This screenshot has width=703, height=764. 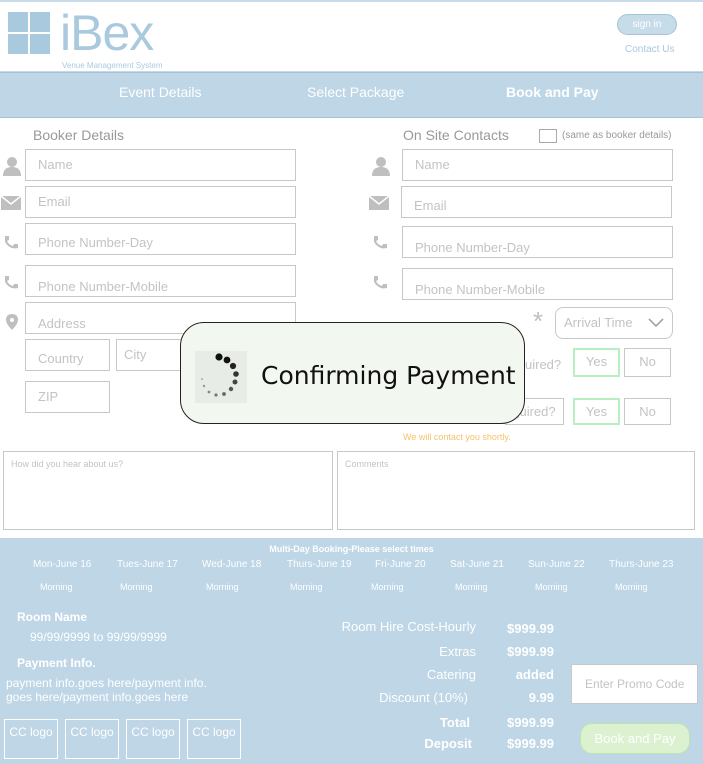 What do you see at coordinates (647, 411) in the screenshot?
I see `question-2-no-button: No` at bounding box center [647, 411].